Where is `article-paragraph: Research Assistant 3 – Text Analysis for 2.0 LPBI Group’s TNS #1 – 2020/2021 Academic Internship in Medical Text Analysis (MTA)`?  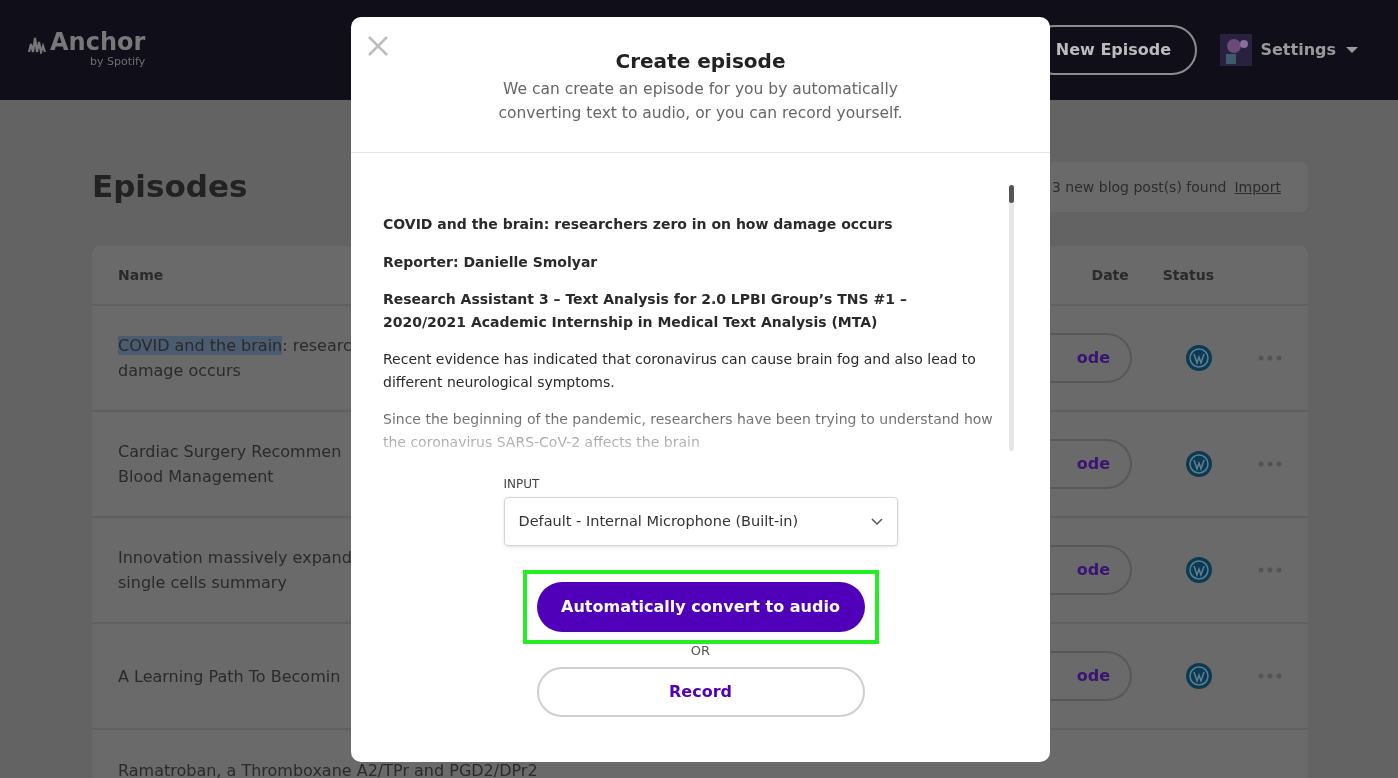 article-paragraph: Research Assistant 3 – Text Analysis for 2.0 LPBI Group’s TNS #1 – 2020/2021 Academic Internship in Medical Text Analysis (MTA) is located at coordinates (645, 311).